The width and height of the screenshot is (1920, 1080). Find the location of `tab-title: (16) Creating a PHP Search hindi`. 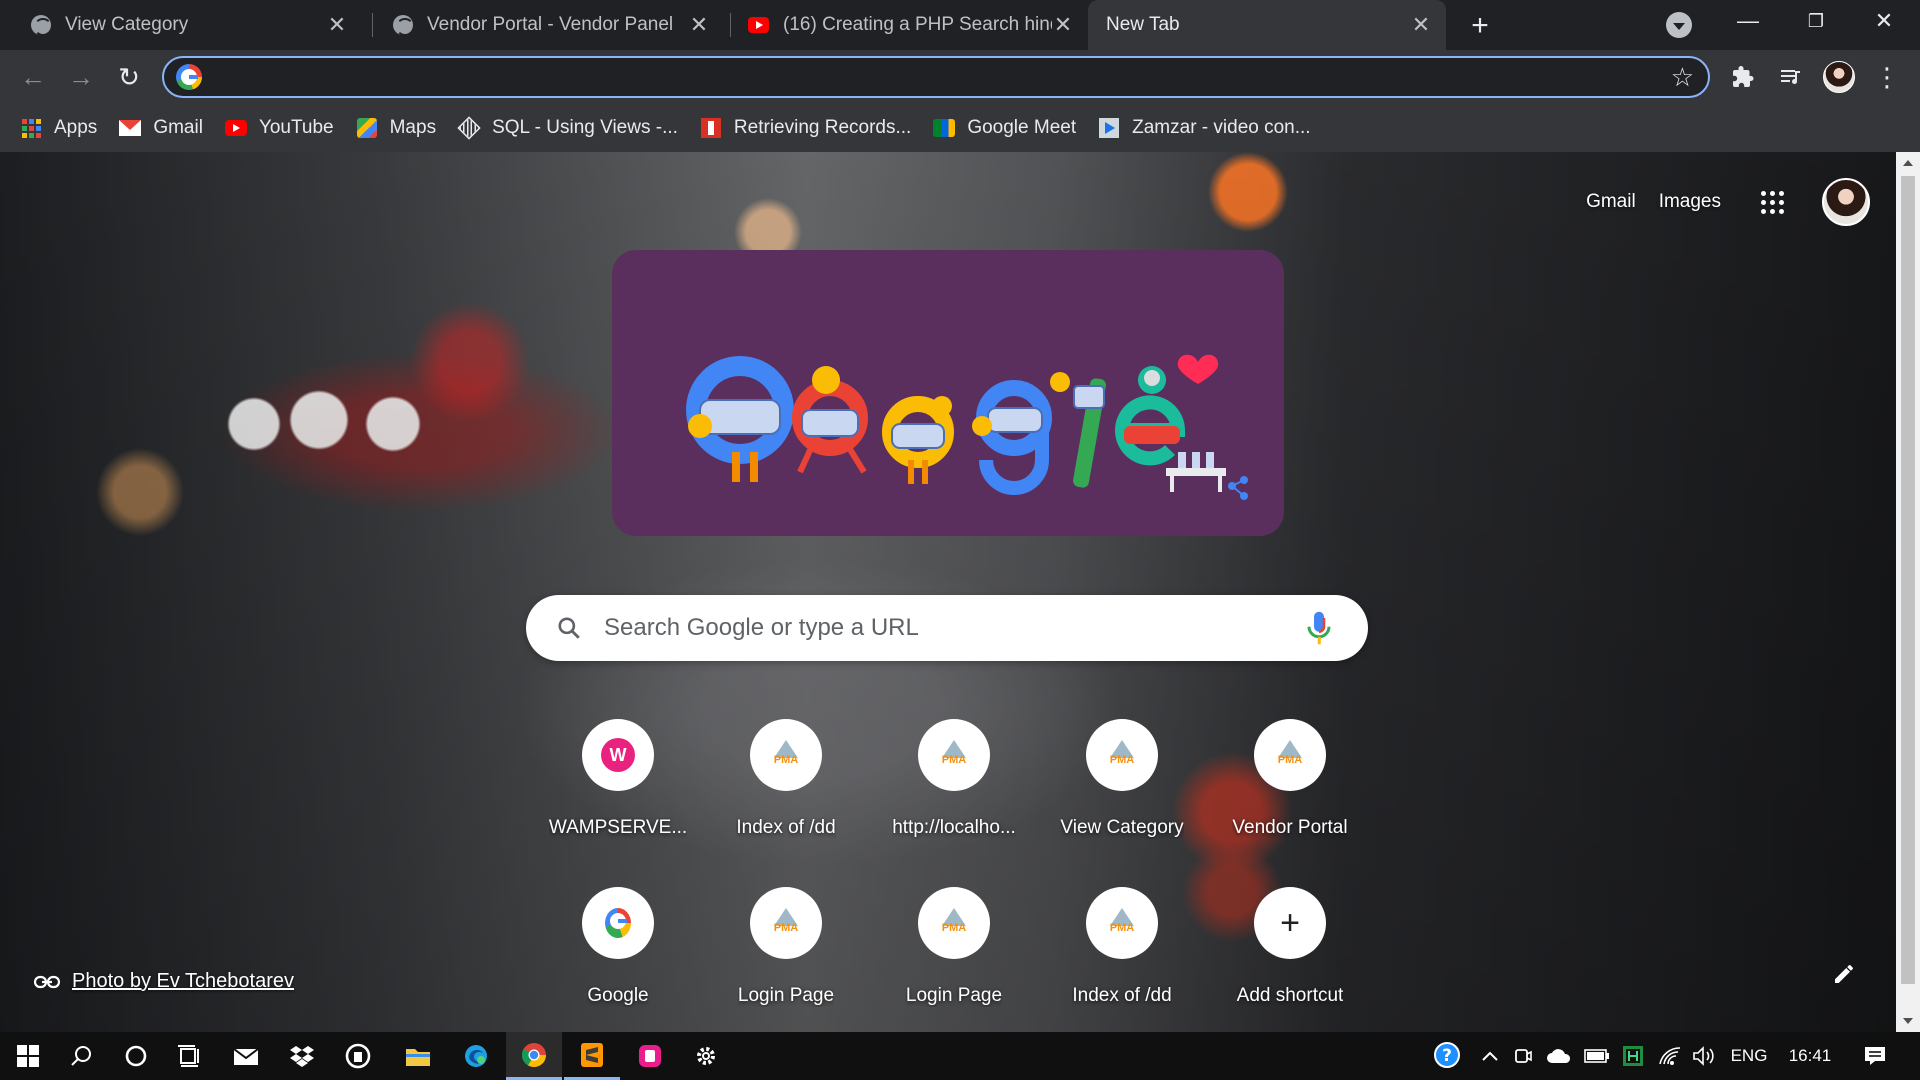

tab-title: (16) Creating a PHP Search hindi is located at coordinates (917, 24).